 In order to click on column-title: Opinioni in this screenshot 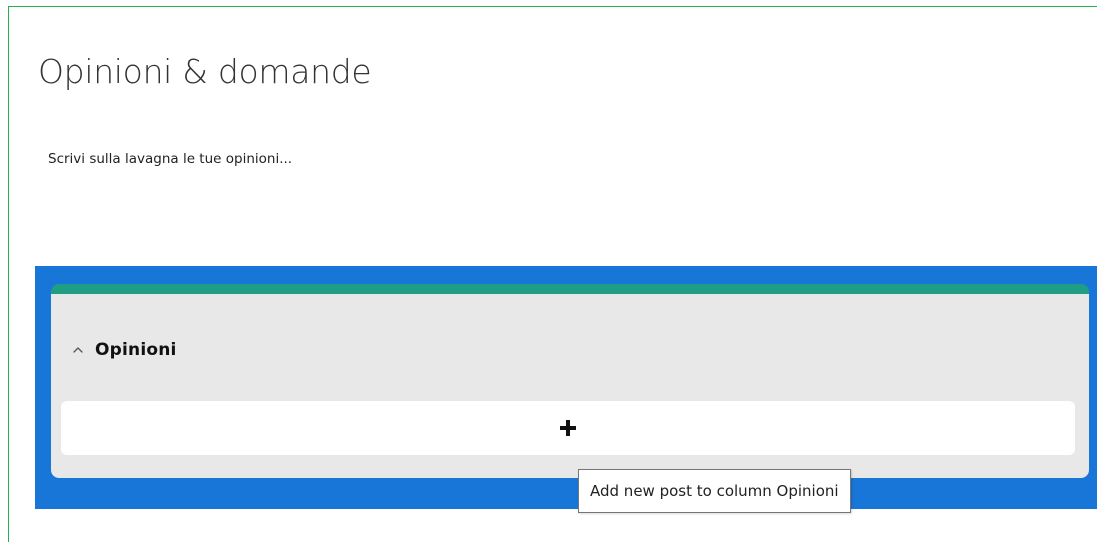, I will do `click(136, 350)`.